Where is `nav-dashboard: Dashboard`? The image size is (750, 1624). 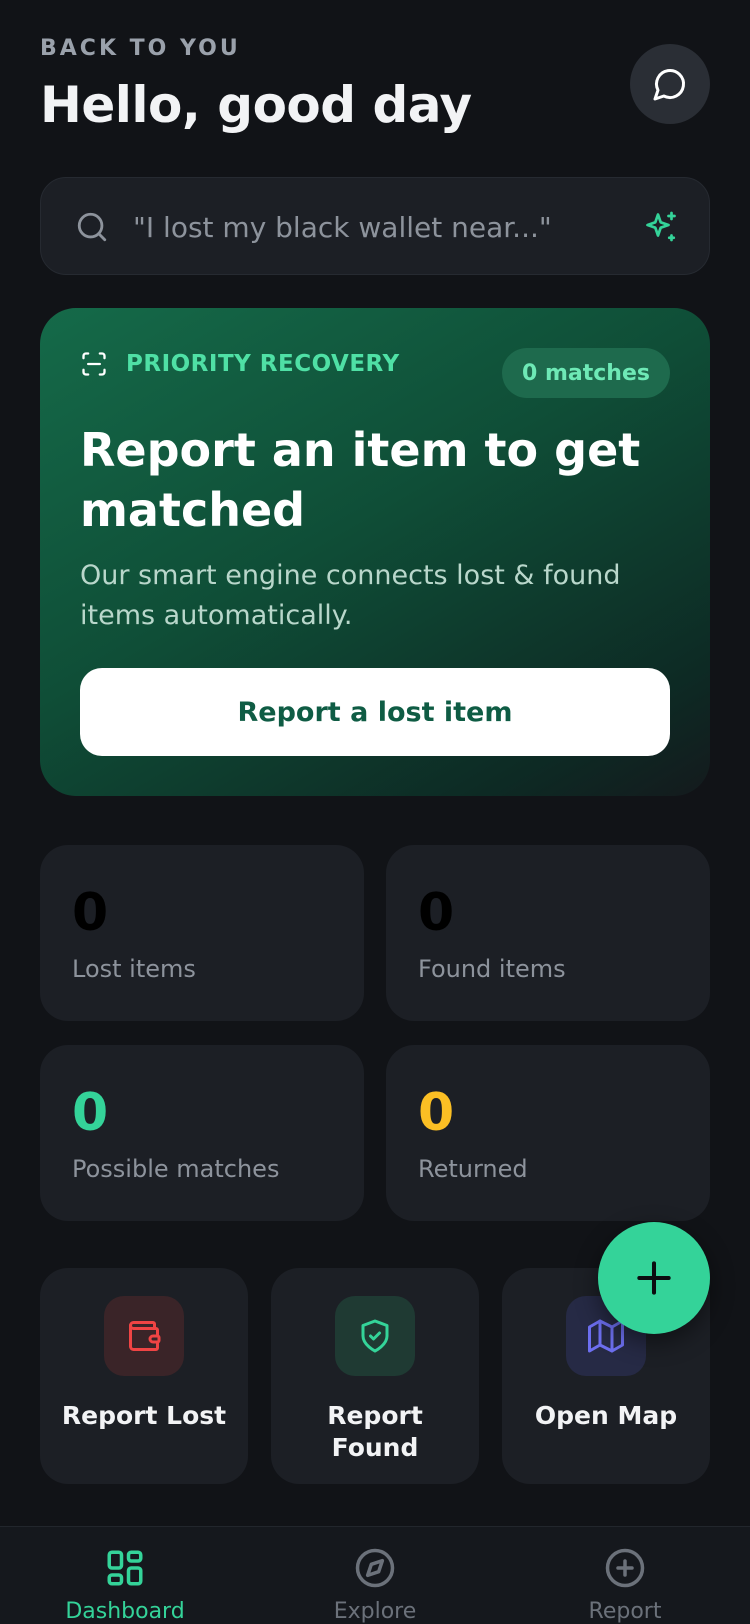
nav-dashboard: Dashboard is located at coordinates (125, 1575).